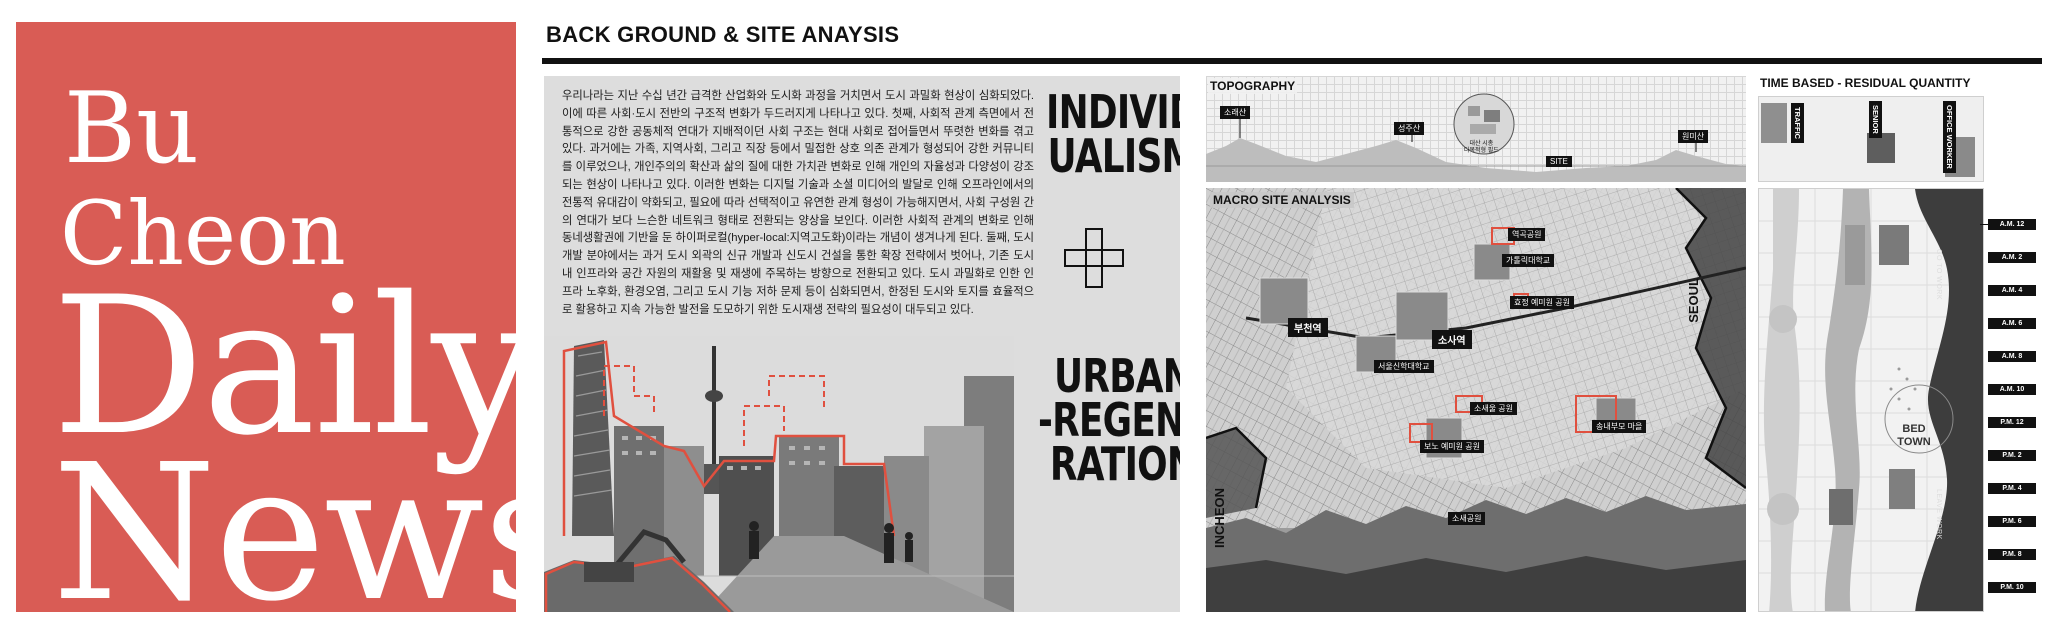 This screenshot has width=2051, height=625. What do you see at coordinates (132, 129) in the screenshot?
I see `title-word-bu: Bu` at bounding box center [132, 129].